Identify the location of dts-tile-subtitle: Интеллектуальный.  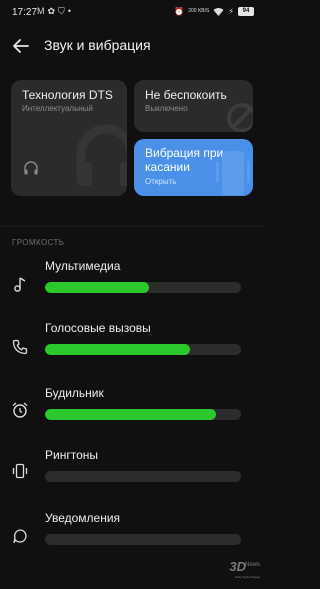
(57, 108).